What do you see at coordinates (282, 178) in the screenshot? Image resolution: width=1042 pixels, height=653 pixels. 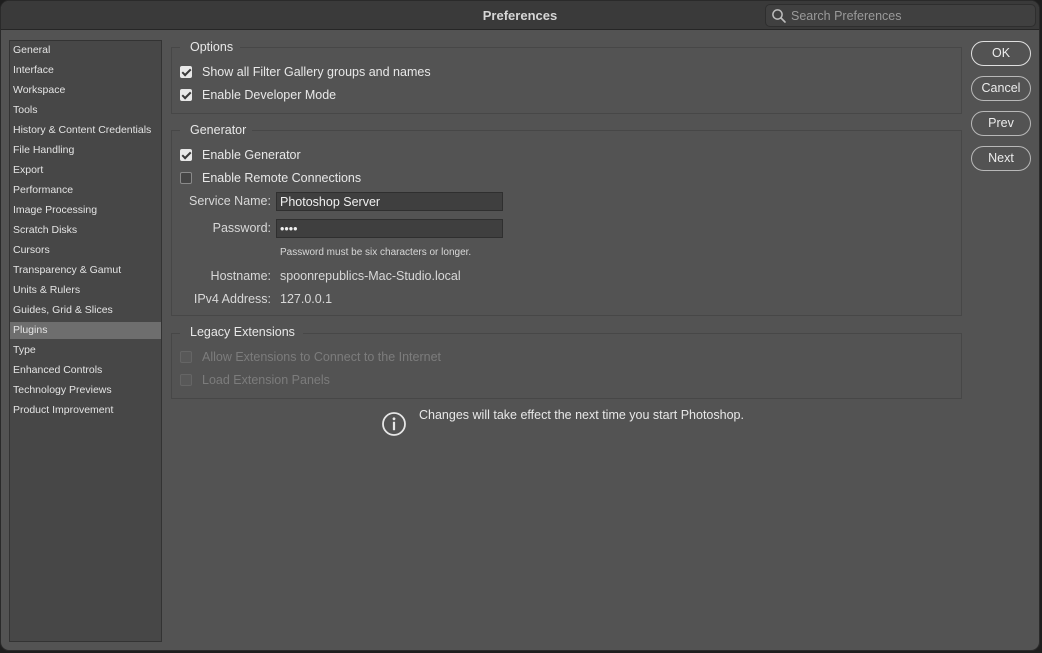 I see `remote-connections-label: Enable Remote Connections` at bounding box center [282, 178].